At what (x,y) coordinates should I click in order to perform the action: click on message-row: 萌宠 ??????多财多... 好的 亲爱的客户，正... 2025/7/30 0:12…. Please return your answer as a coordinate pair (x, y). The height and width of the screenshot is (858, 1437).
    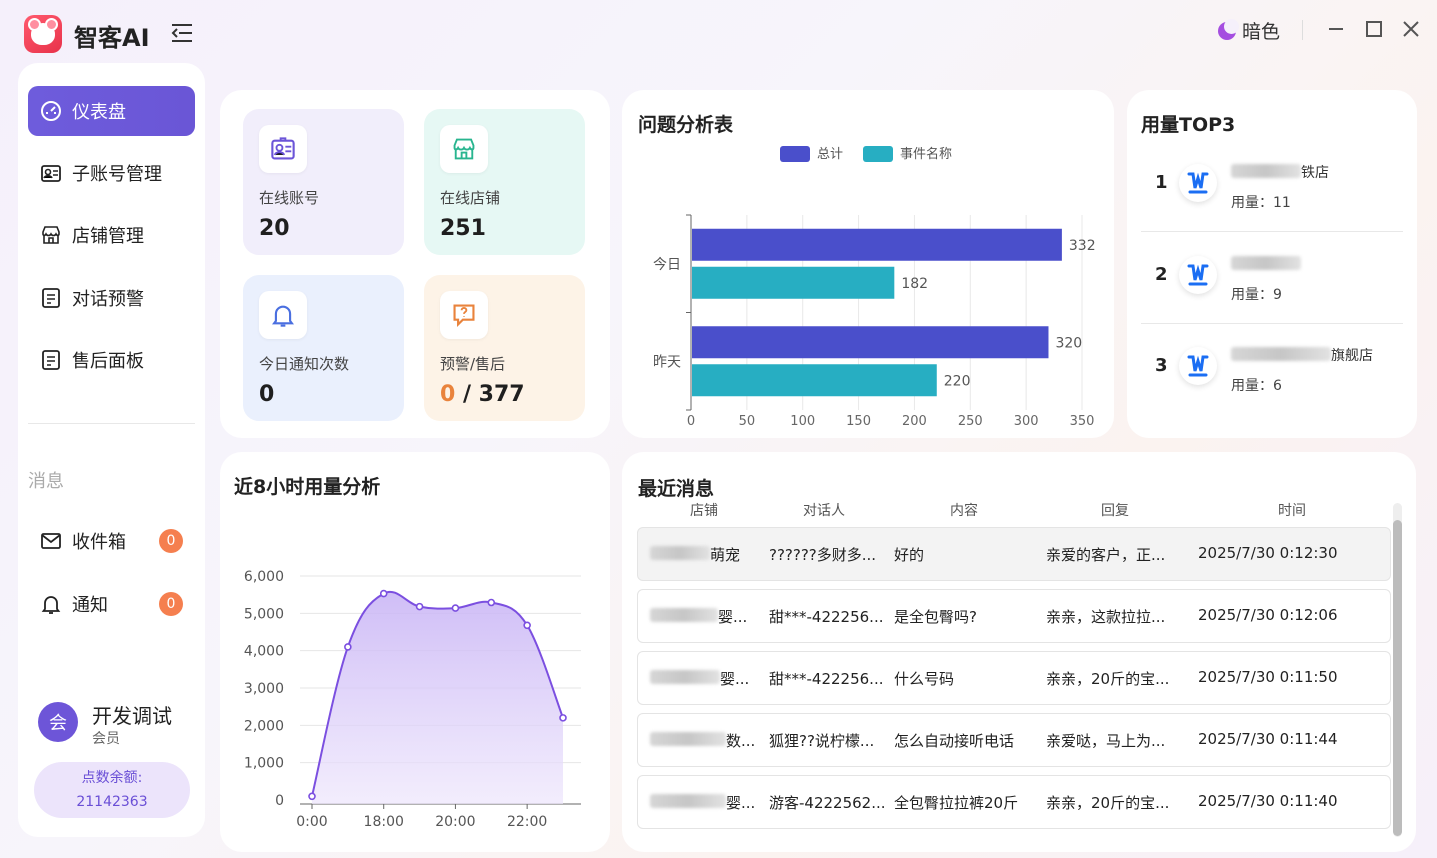
    Looking at the image, I should click on (1014, 554).